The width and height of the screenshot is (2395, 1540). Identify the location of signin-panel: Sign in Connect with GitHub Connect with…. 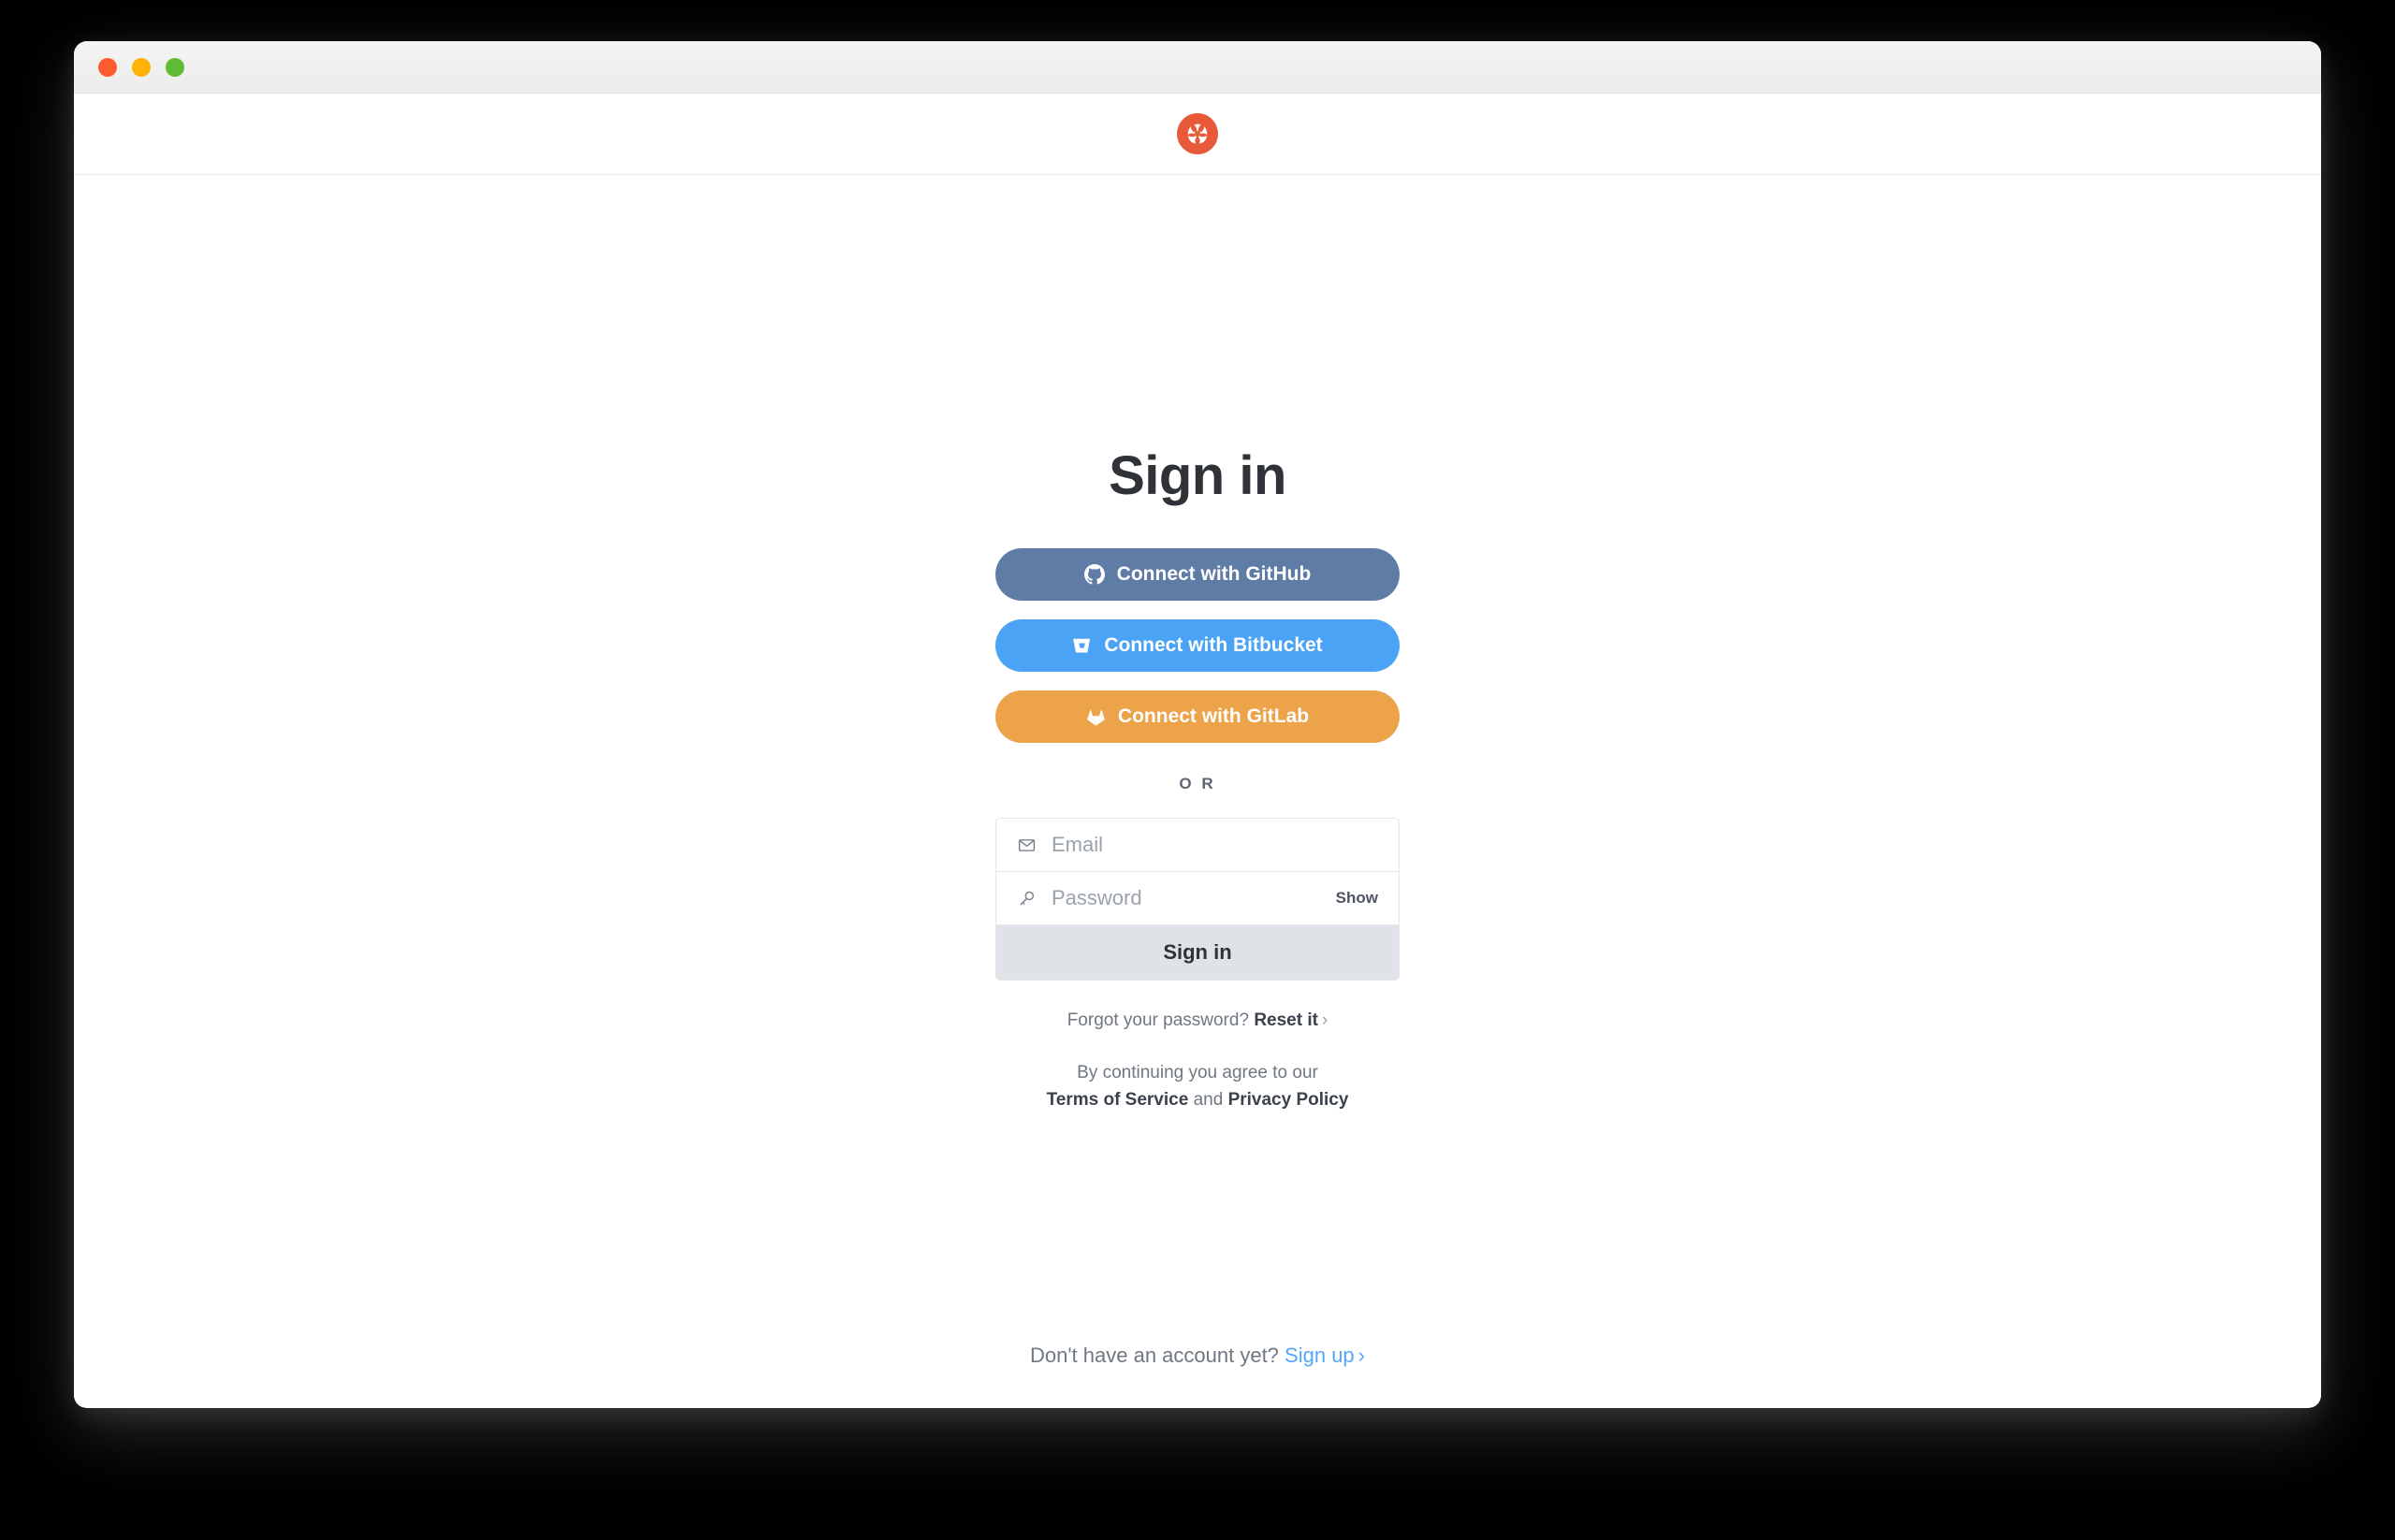
(1197, 779).